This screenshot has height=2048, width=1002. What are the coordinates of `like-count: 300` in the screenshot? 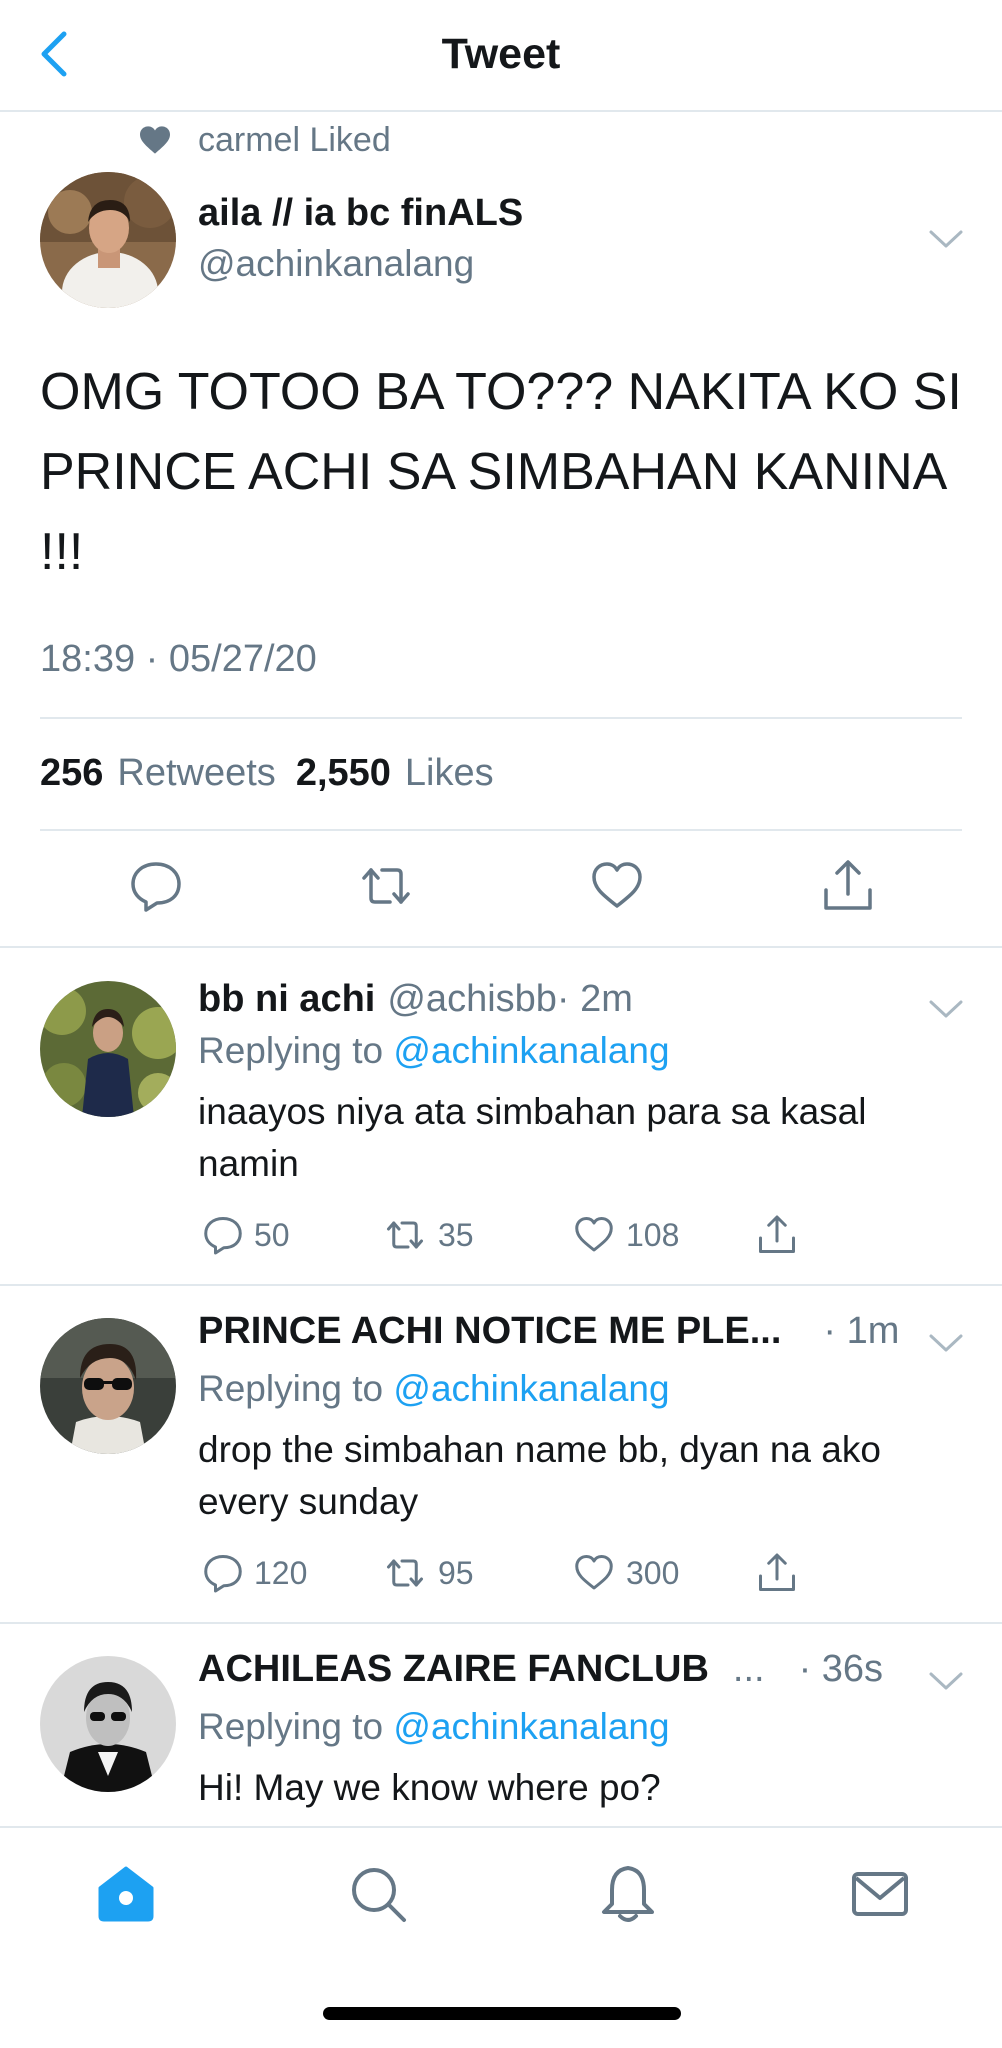 It's located at (653, 1572).